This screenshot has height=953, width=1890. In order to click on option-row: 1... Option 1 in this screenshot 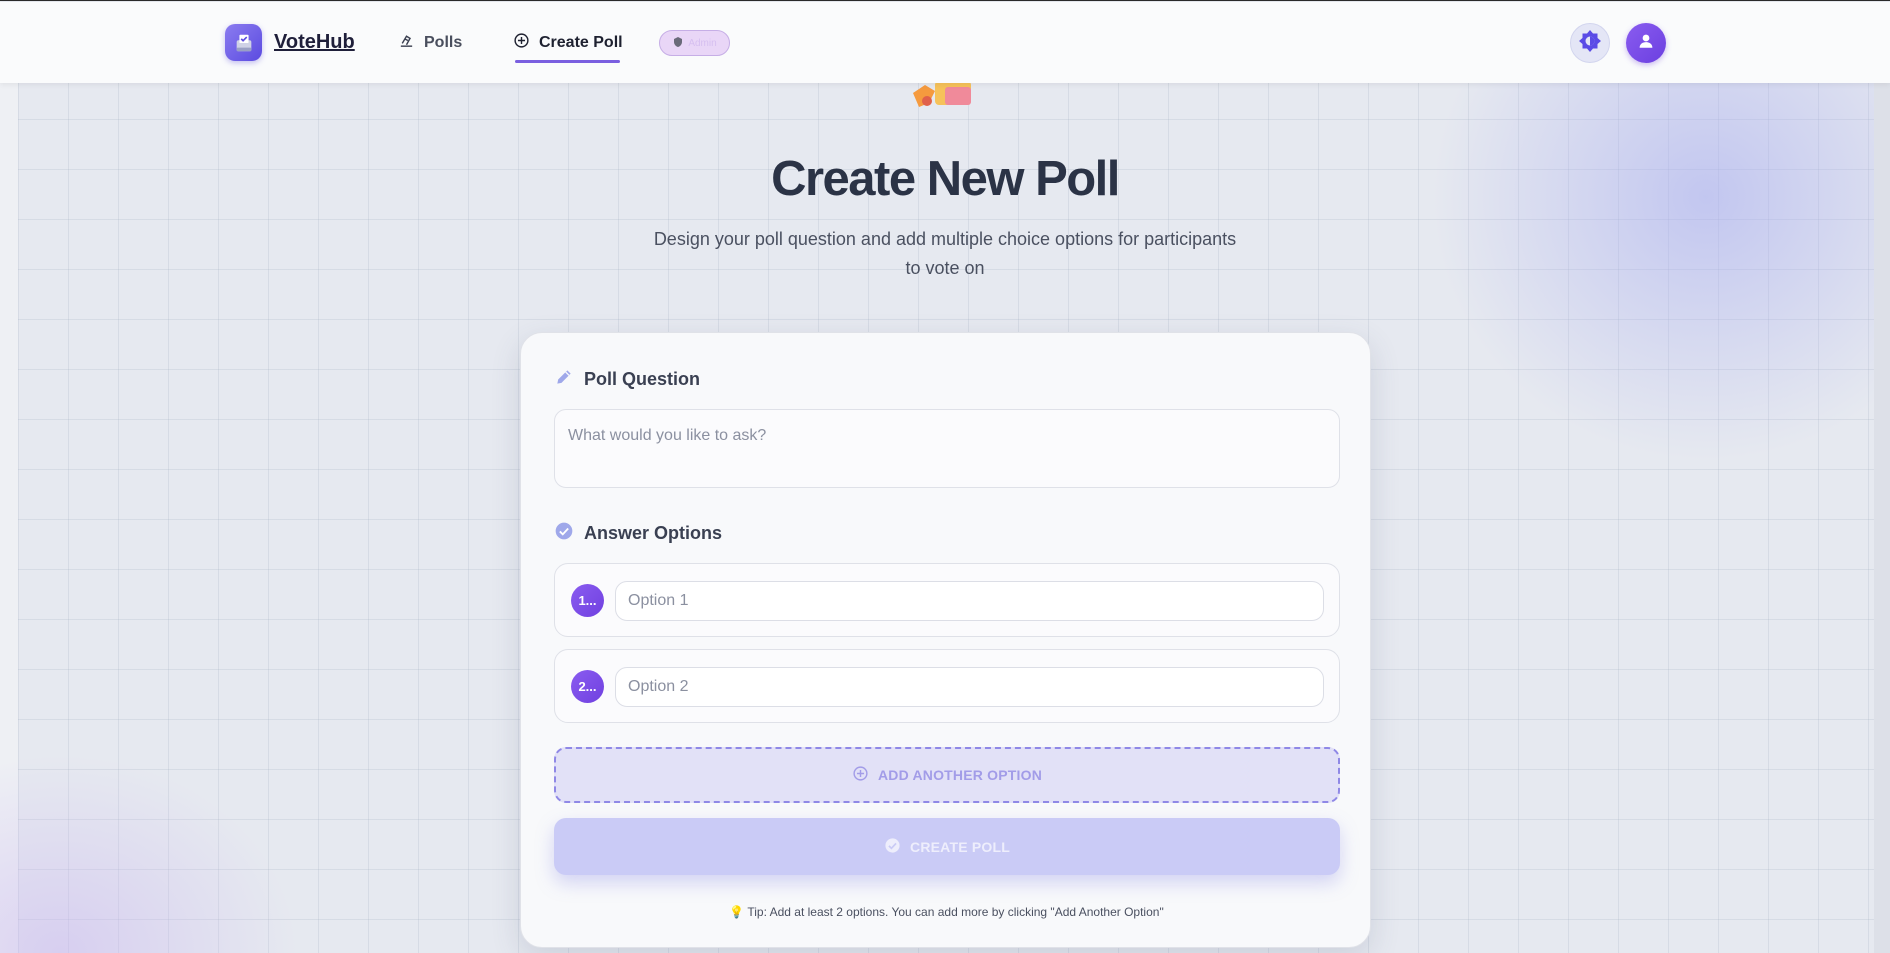, I will do `click(947, 600)`.